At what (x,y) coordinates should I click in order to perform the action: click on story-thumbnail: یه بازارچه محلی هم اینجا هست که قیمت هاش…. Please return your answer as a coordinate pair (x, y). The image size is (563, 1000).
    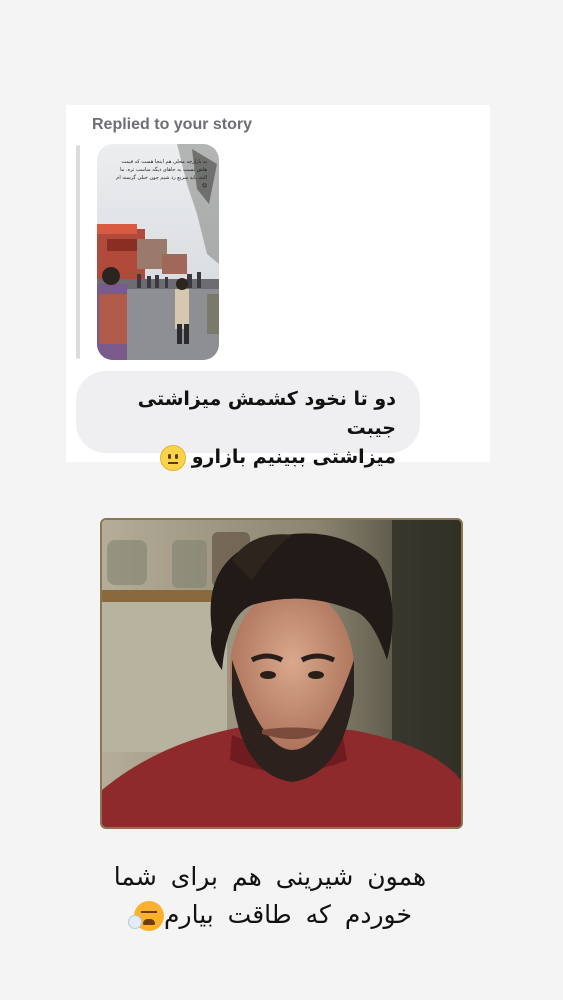
    Looking at the image, I should click on (158, 252).